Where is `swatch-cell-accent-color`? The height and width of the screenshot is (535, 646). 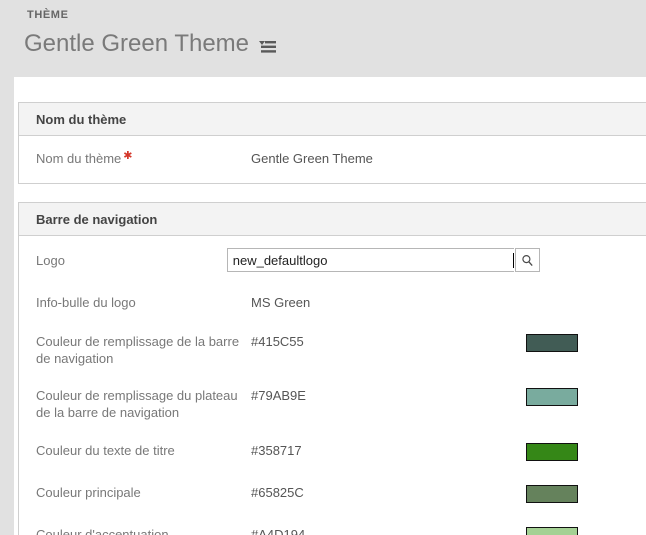 swatch-cell-accent-color is located at coordinates (586, 530).